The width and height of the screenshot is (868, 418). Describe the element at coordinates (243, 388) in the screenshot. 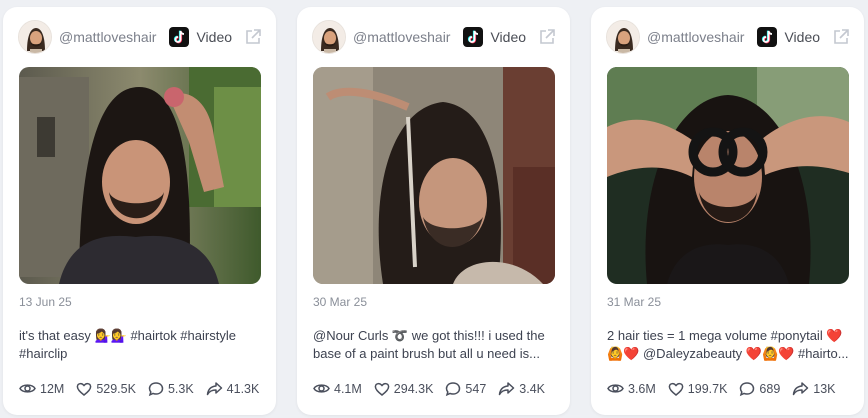

I see `shares-count: 41.3K` at that location.